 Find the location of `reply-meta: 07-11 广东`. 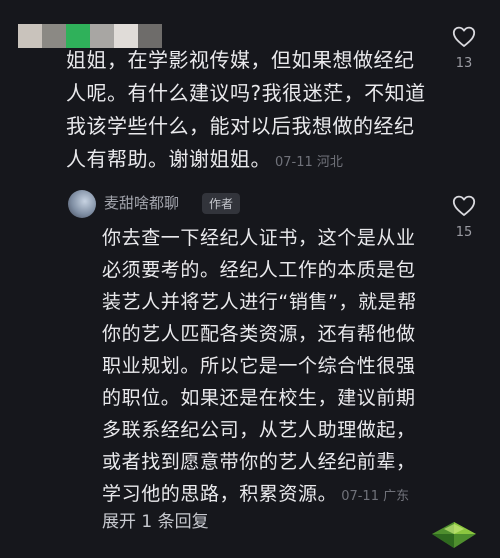

reply-meta: 07-11 广东 is located at coordinates (375, 496).